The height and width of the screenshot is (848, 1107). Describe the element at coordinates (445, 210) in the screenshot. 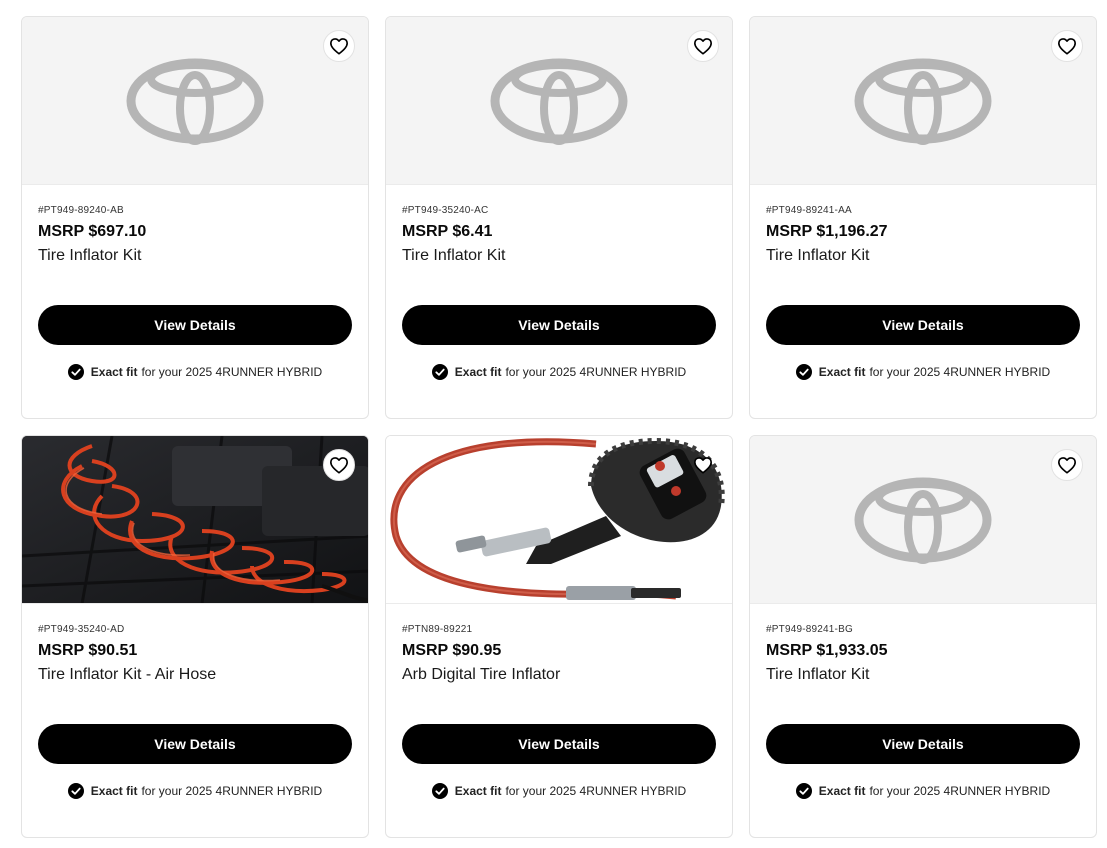

I see `part-number: #PT949-35240-AC` at that location.